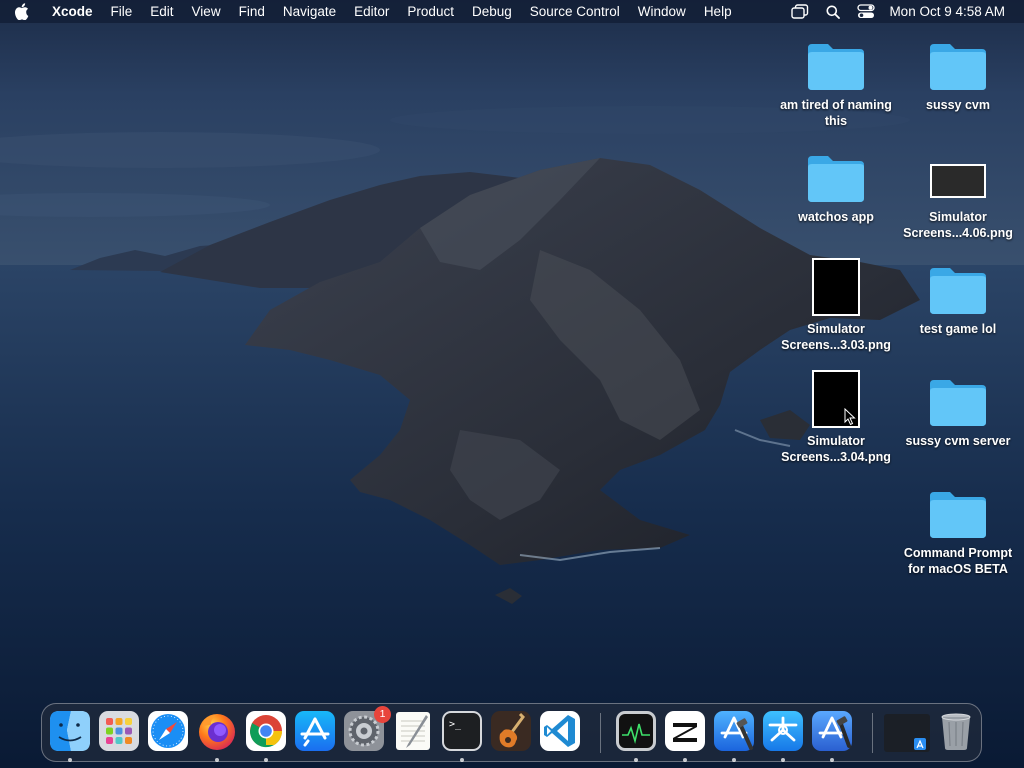 The width and height of the screenshot is (1024, 768). I want to click on activity-monitor-icon, so click(636, 731).